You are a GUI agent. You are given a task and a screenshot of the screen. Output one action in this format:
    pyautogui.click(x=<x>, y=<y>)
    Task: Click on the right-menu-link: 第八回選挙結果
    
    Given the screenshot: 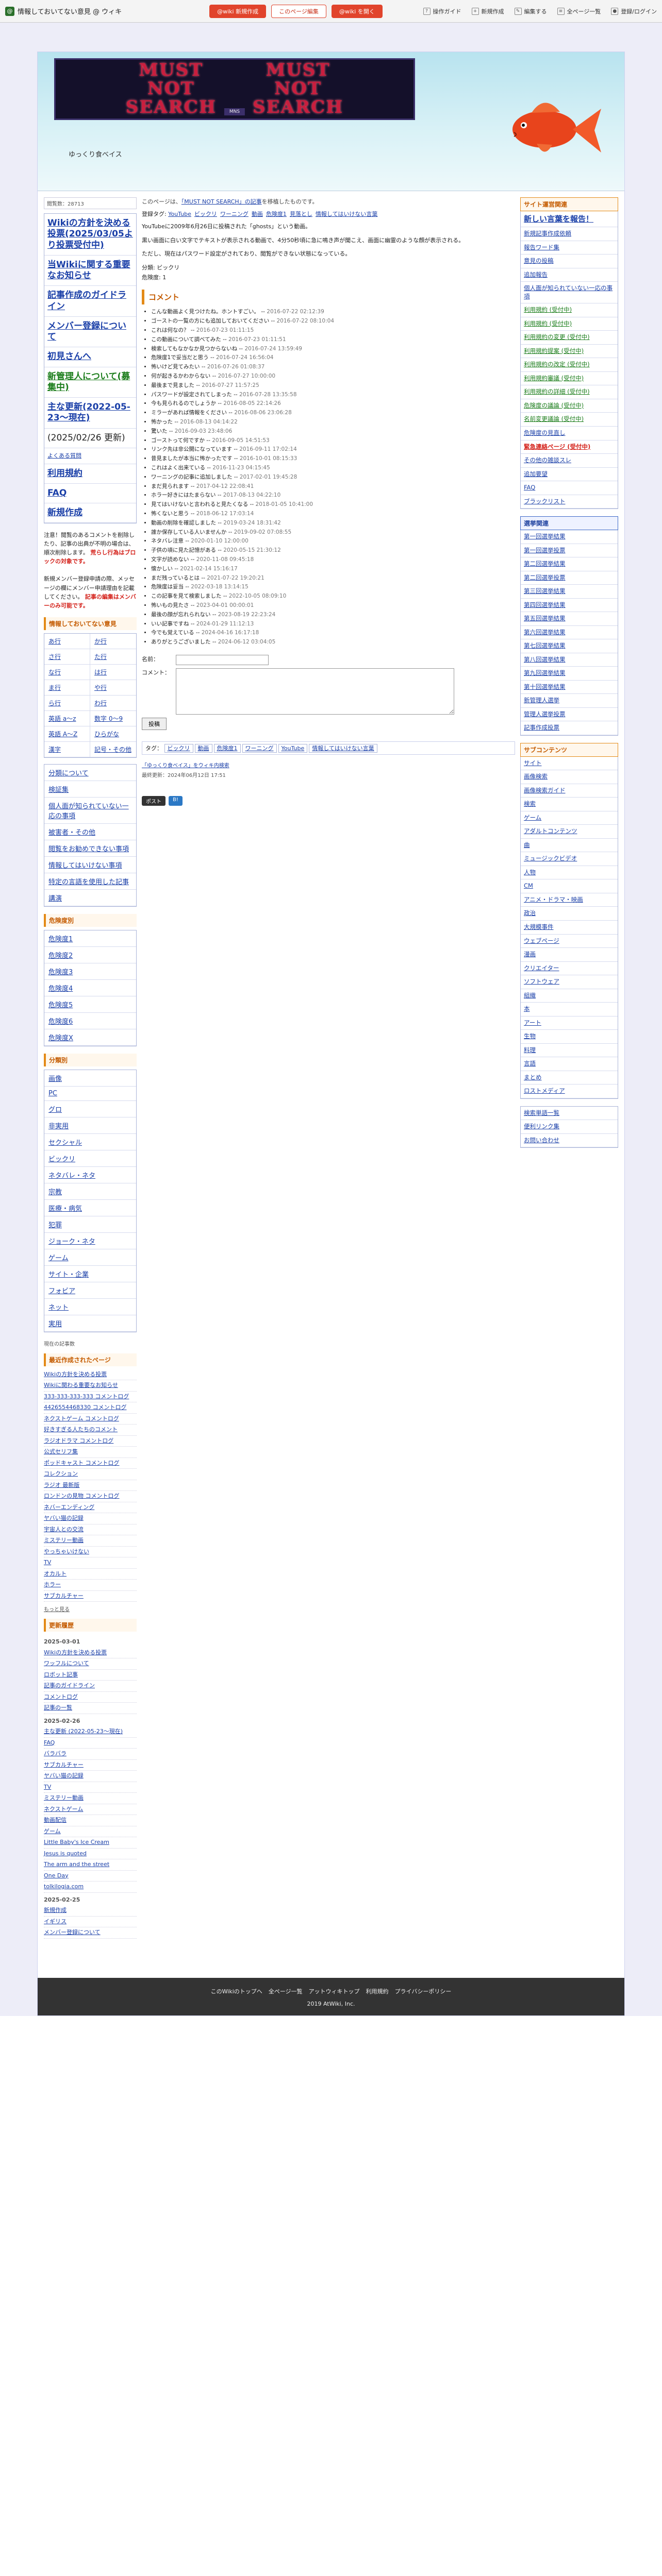 What is the action you would take?
    pyautogui.click(x=569, y=660)
    